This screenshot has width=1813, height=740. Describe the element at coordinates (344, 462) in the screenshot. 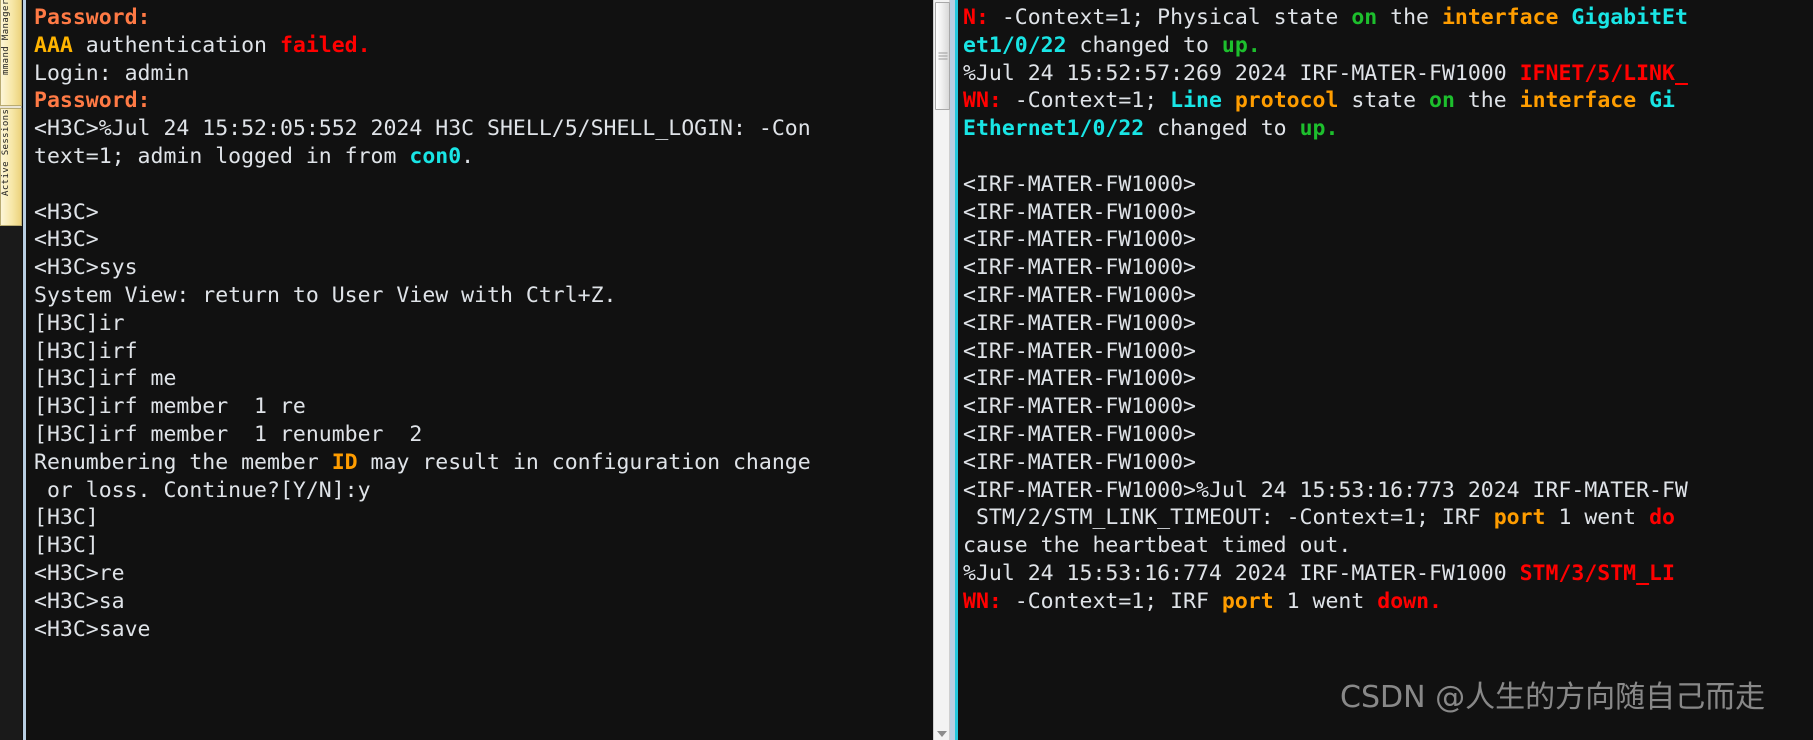

I see `terminal-span: ID` at that location.